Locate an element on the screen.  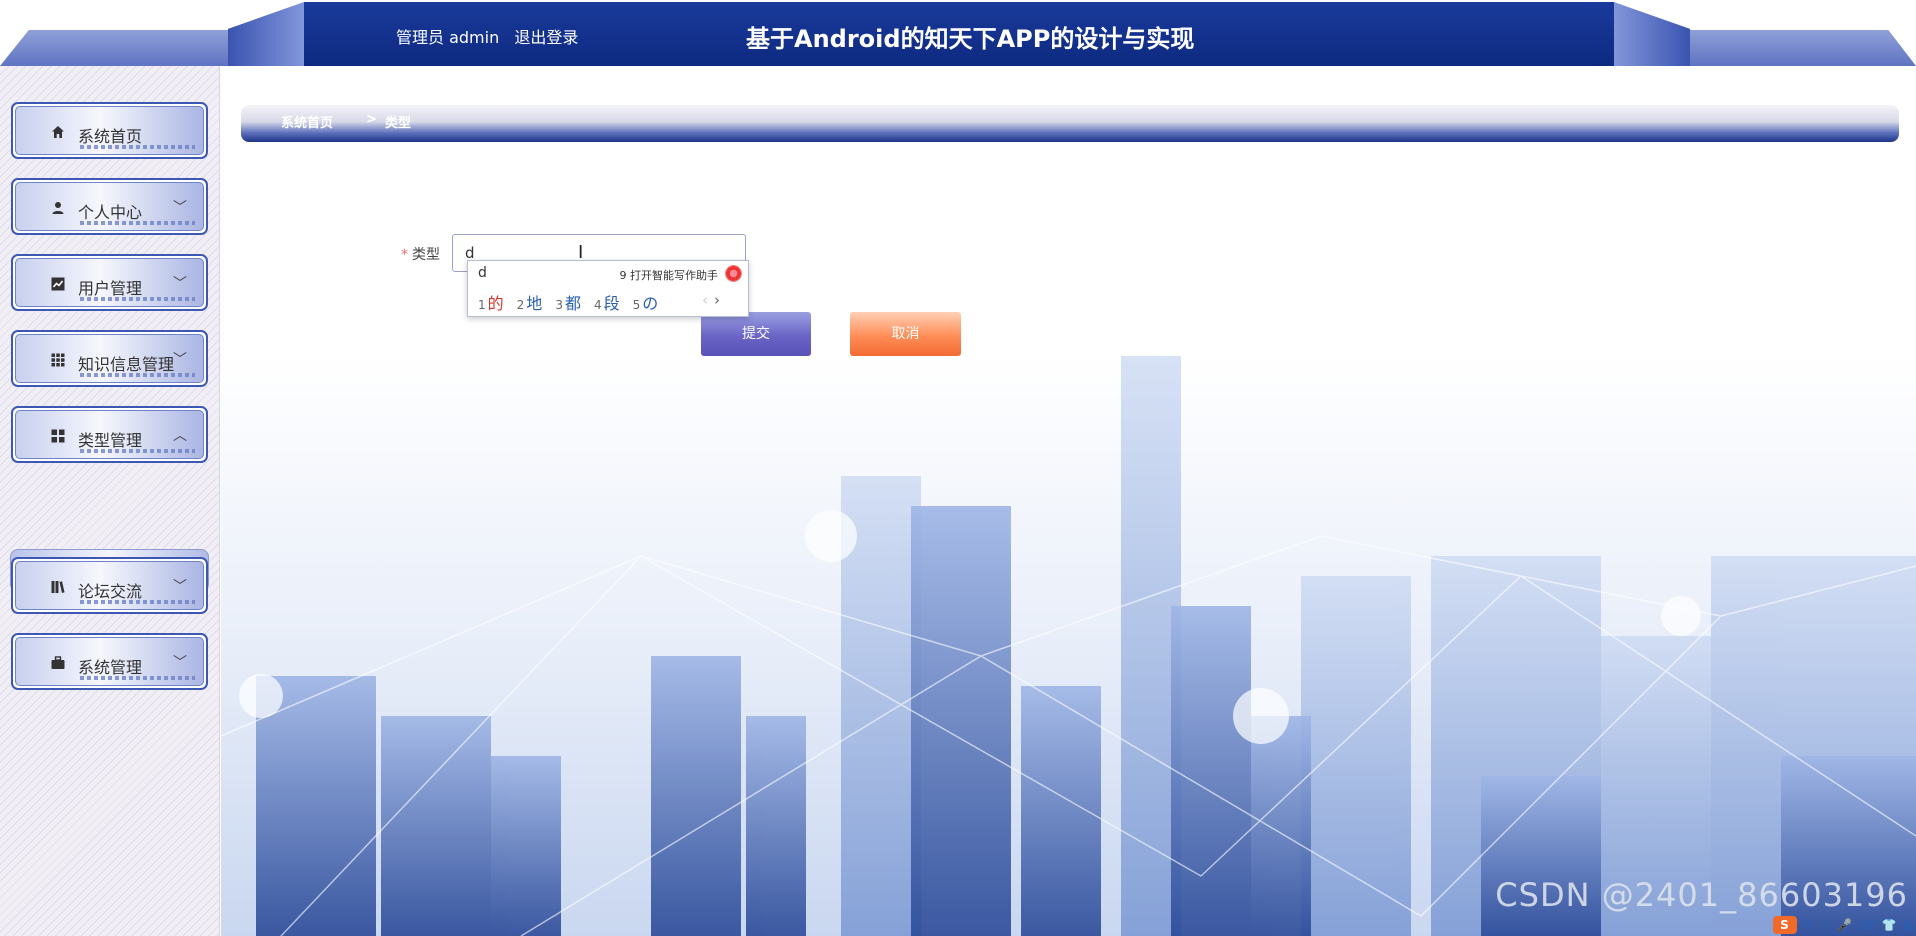
sidebar-item-personal-center: 个人中心 ﹀ is located at coordinates (109, 206).